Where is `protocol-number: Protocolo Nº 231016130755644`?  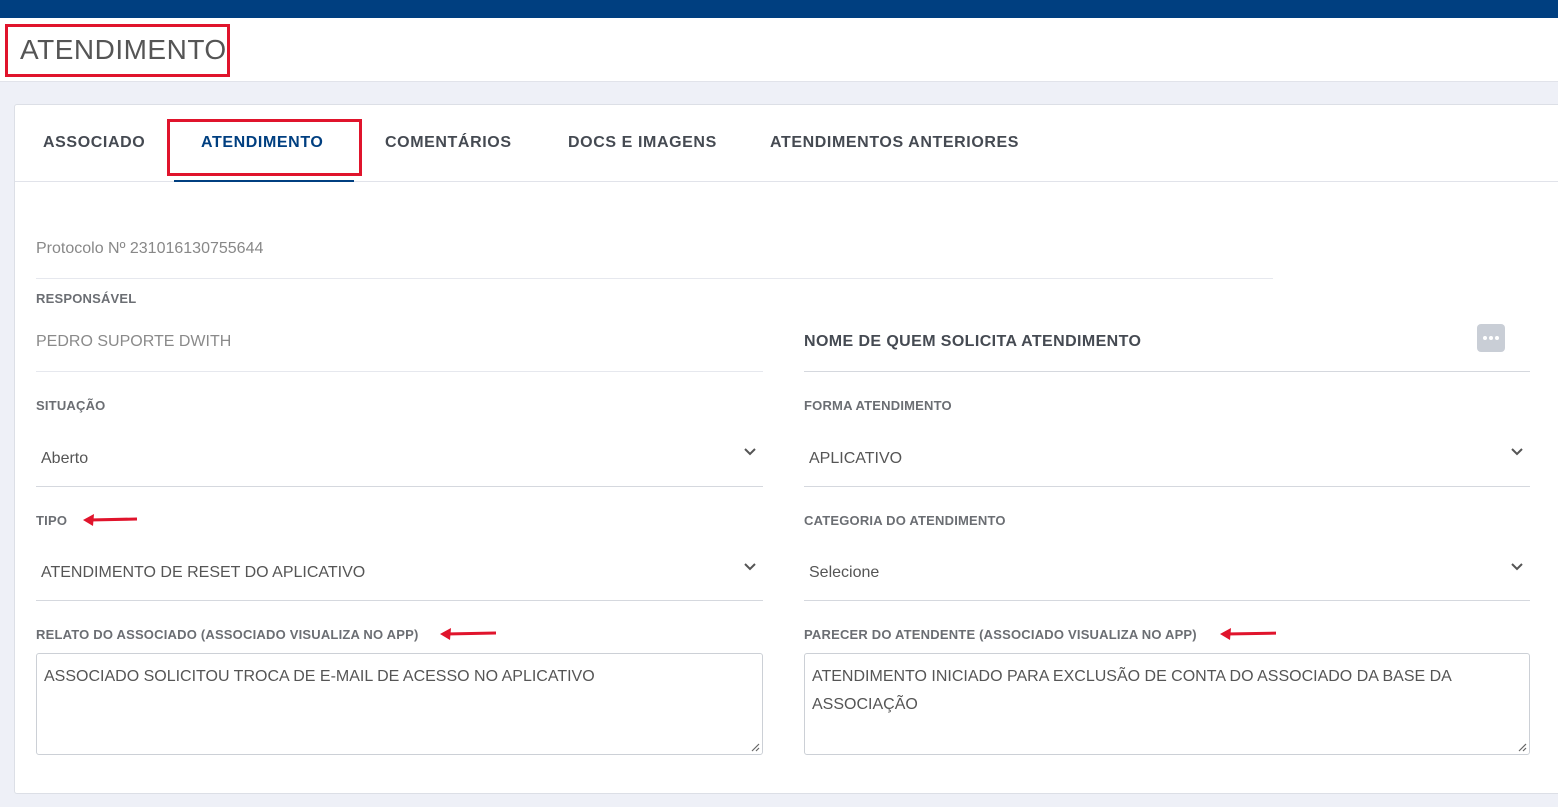
protocol-number: Protocolo Nº 231016130755644 is located at coordinates (150, 248).